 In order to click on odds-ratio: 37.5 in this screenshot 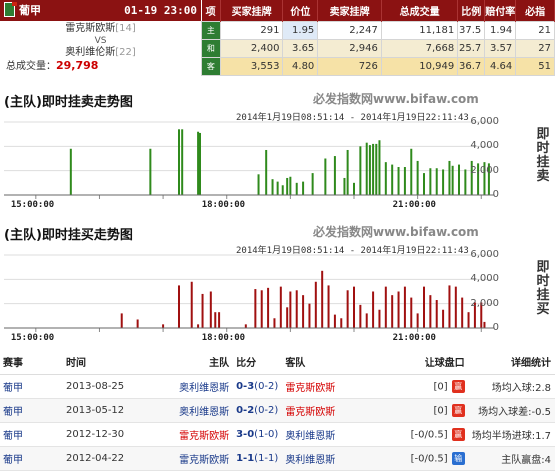, I will do `click(471, 30)`.